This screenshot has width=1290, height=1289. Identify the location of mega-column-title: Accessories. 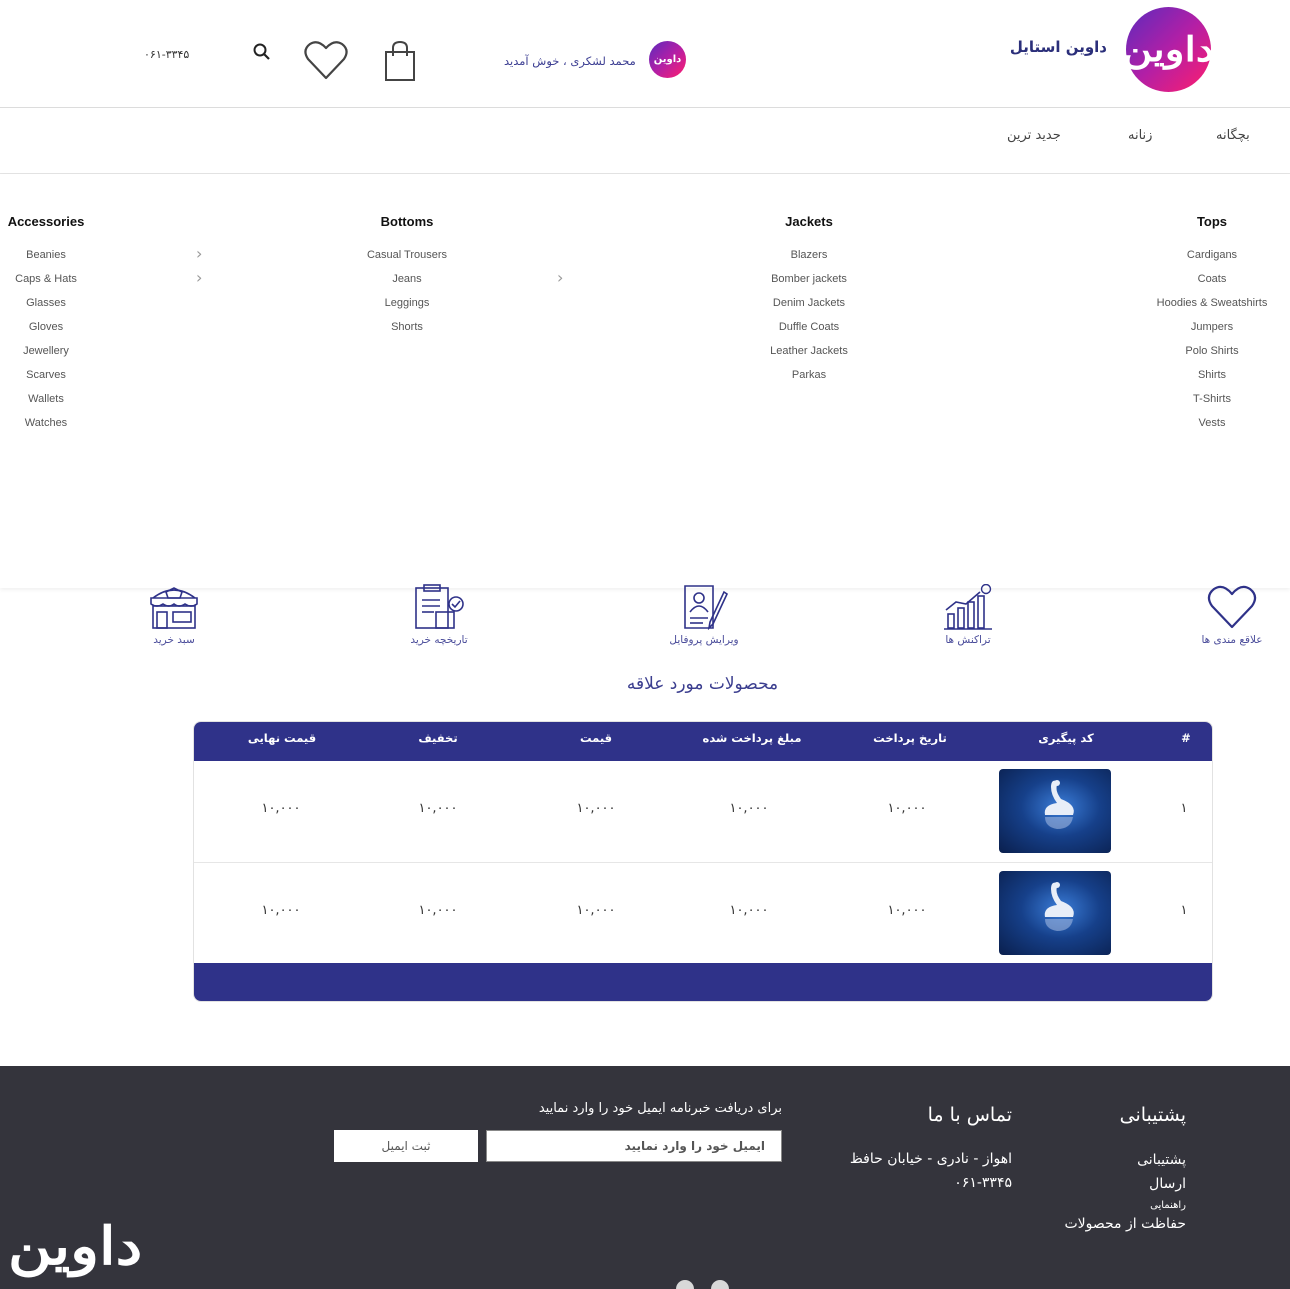
(46, 221).